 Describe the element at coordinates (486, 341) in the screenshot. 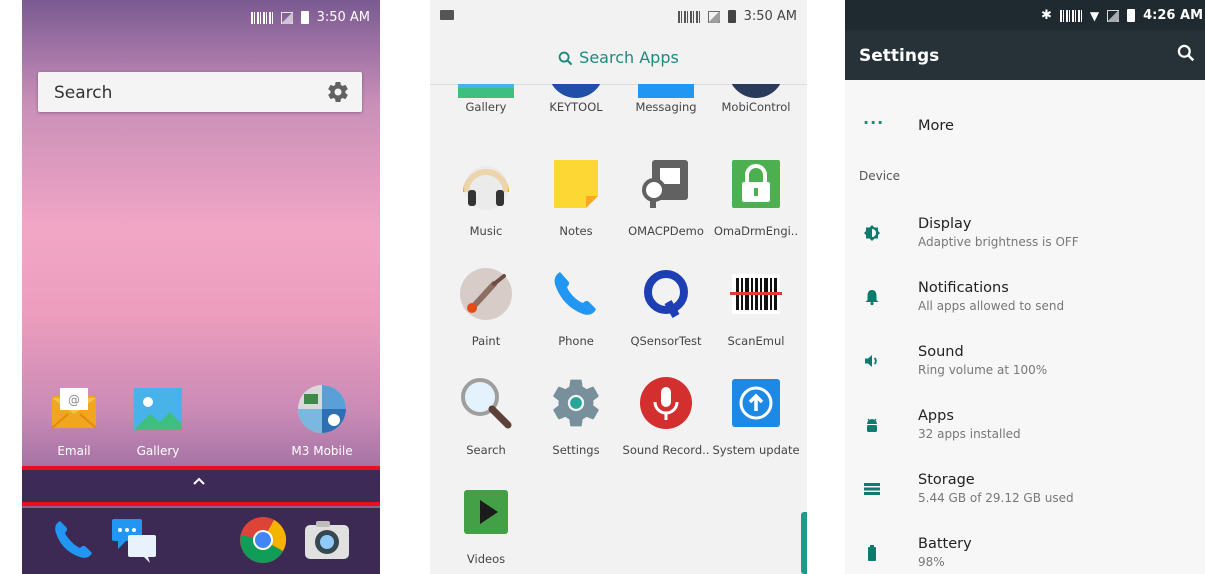

I see `app-label: Paint` at that location.